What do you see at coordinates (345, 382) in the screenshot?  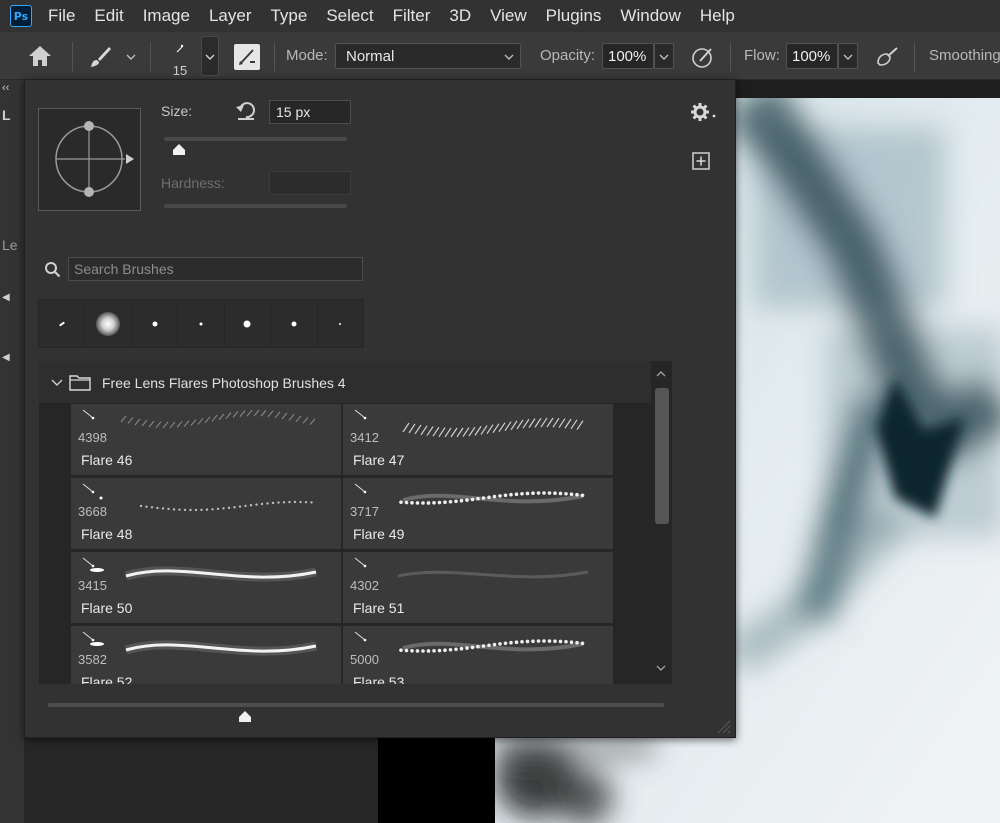 I see `brush-group-header: Free Lens Flares Photoshop Brushes 4` at bounding box center [345, 382].